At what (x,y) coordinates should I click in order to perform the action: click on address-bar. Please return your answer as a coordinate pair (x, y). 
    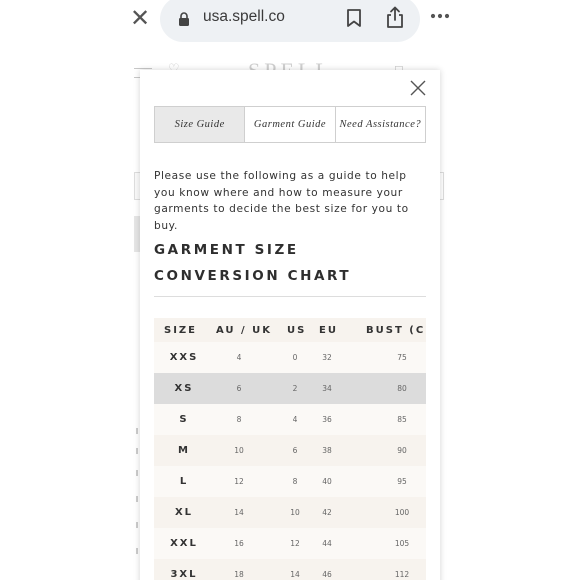
    Looking at the image, I should click on (290, 21).